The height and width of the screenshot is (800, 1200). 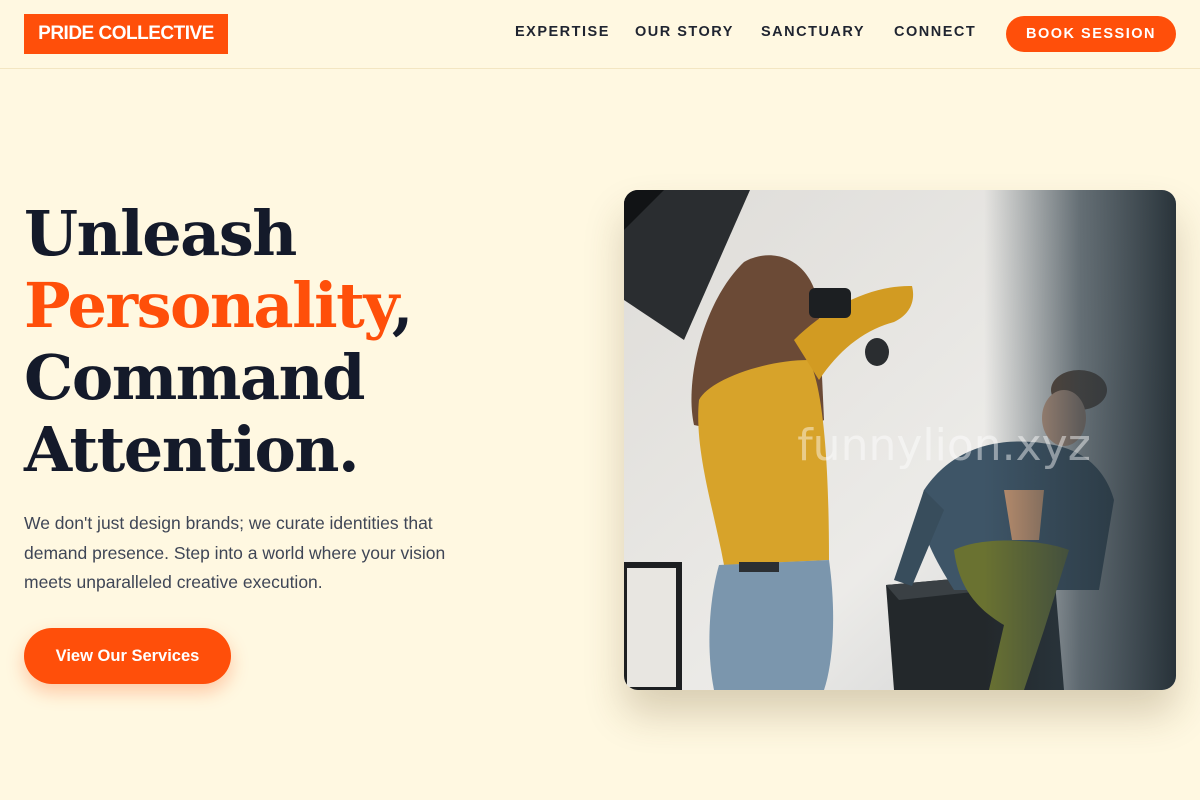 I want to click on nav-link-our-story: OUR STORY, so click(x=684, y=32).